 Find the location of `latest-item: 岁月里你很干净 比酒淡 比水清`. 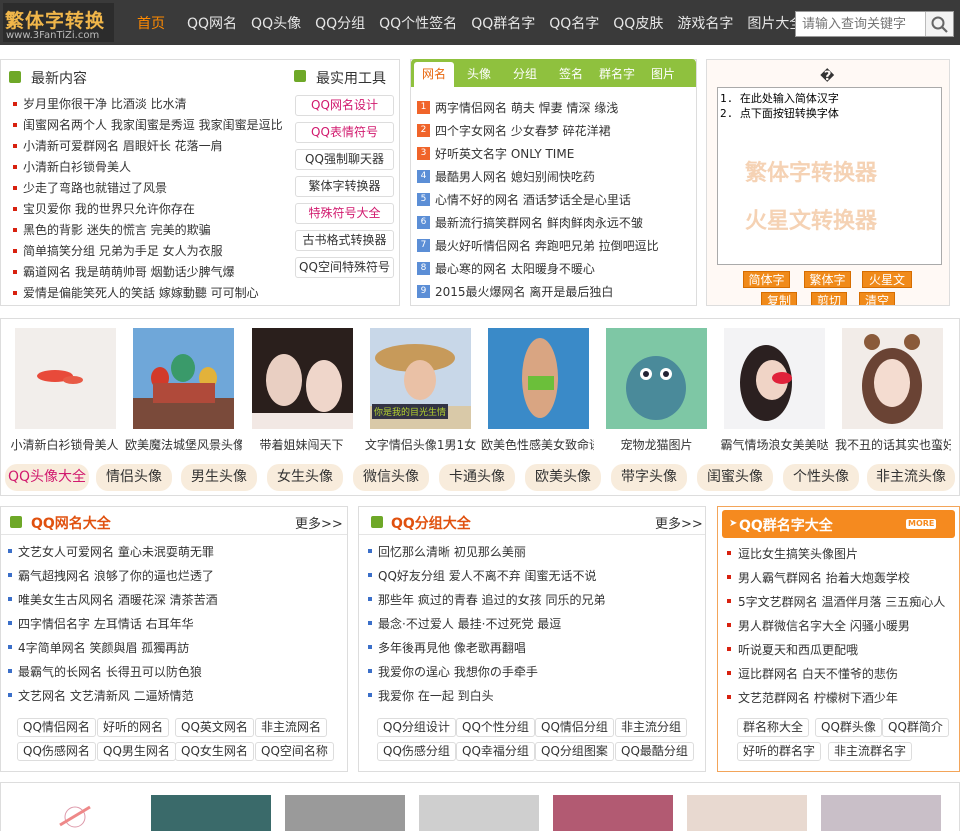

latest-item: 岁月里你很干净 比酒淡 比水清 is located at coordinates (154, 103).